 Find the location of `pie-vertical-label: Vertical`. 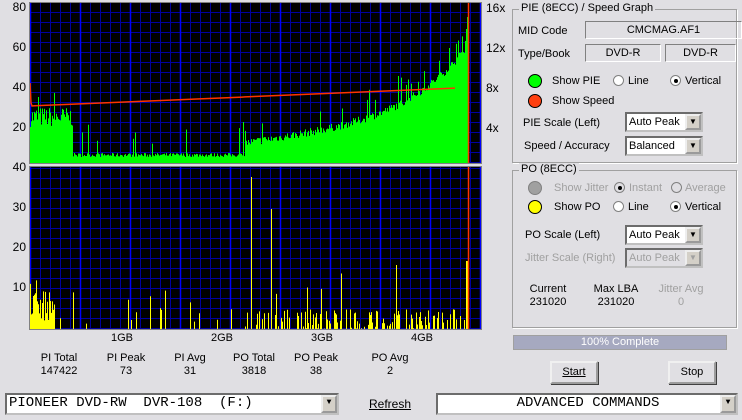

pie-vertical-label: Vertical is located at coordinates (703, 81).